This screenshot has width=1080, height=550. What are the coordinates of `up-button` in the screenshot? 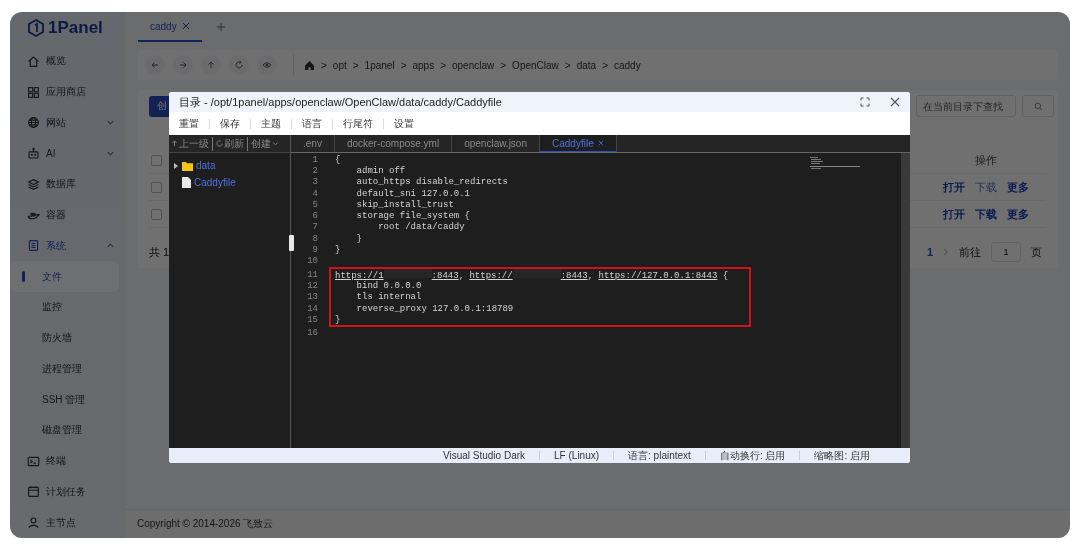 It's located at (211, 65).